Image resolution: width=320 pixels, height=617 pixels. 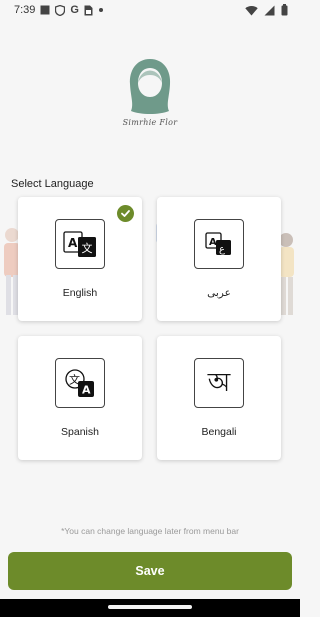 I want to click on select-language-label: Select Language, so click(x=52, y=184).